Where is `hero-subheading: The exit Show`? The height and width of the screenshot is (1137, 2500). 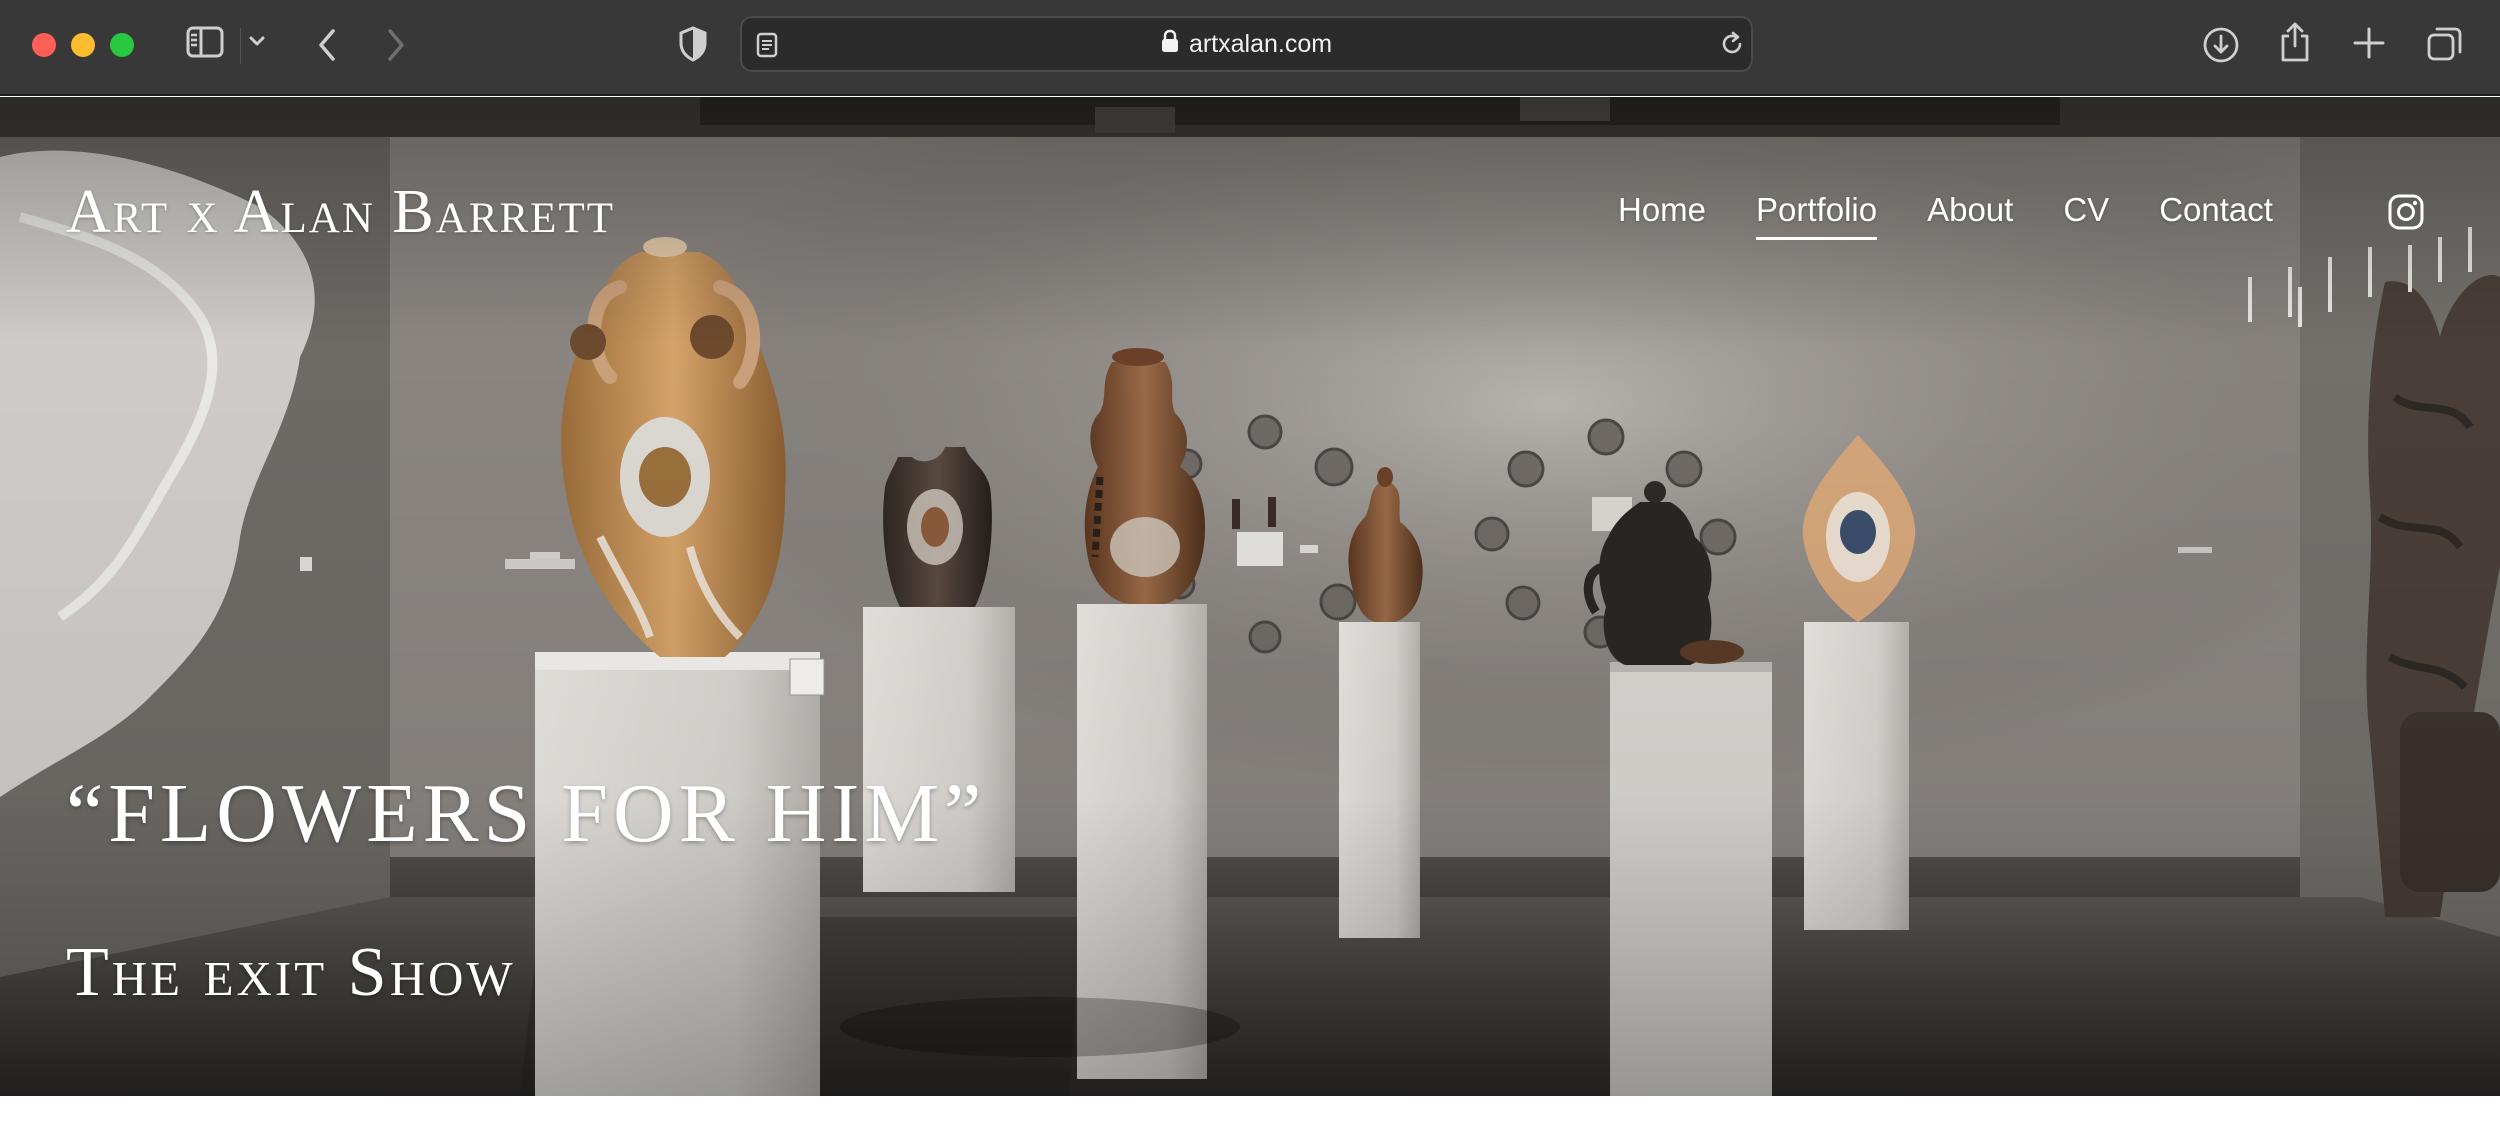 hero-subheading: The exit Show is located at coordinates (291, 972).